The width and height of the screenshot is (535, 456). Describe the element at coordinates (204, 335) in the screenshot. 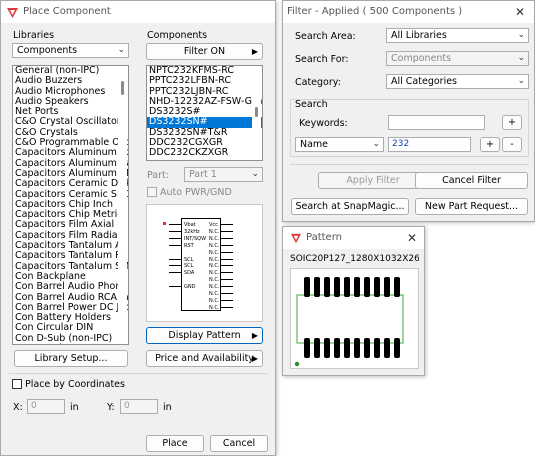

I see `display-pattern-button: Display Pattern ▶` at that location.